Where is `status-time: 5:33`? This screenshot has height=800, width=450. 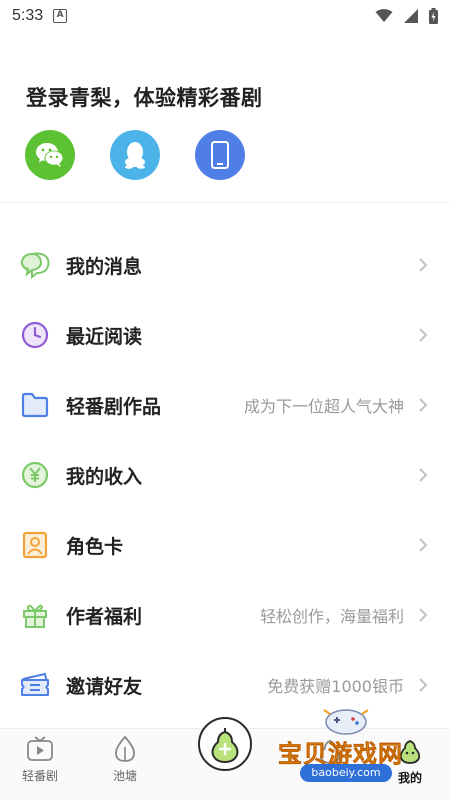
status-time: 5:33 is located at coordinates (28, 15).